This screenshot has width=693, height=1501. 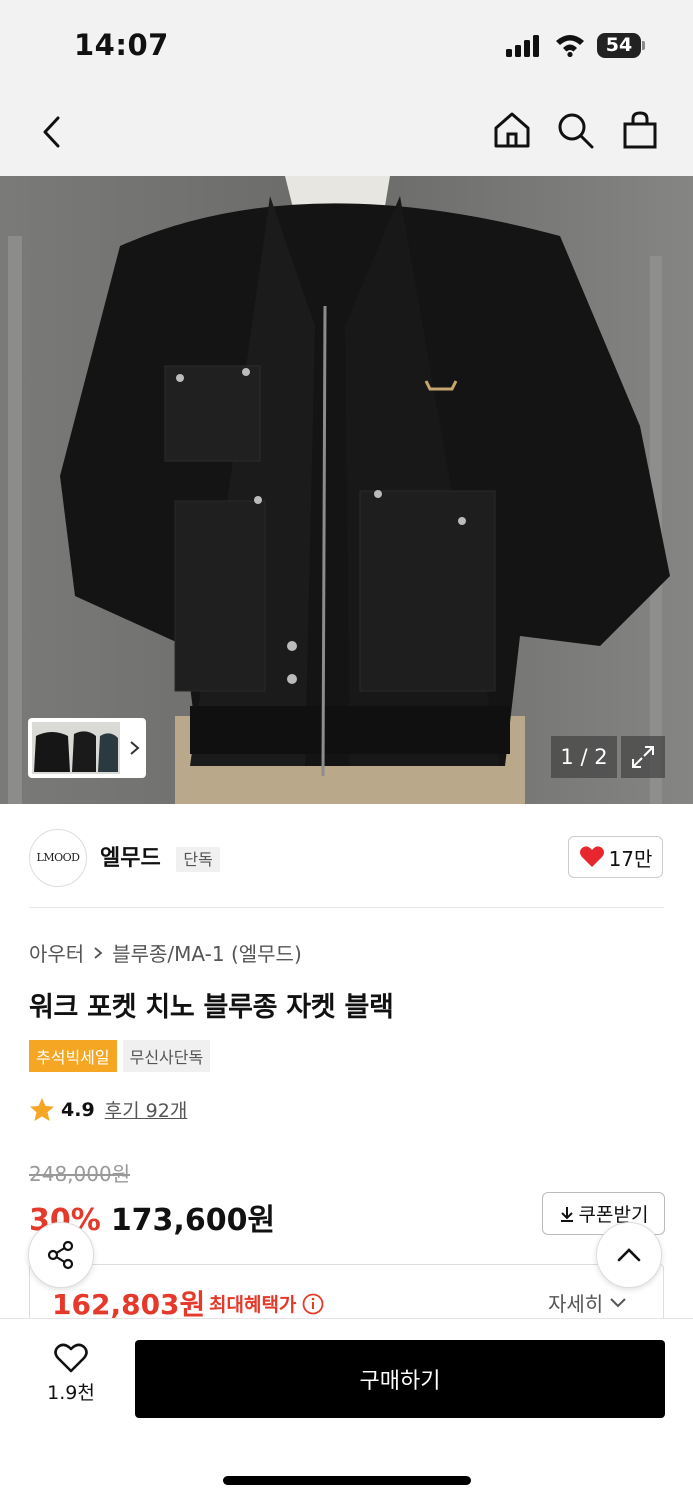 I want to click on brand-like-button: 17만, so click(x=615, y=857).